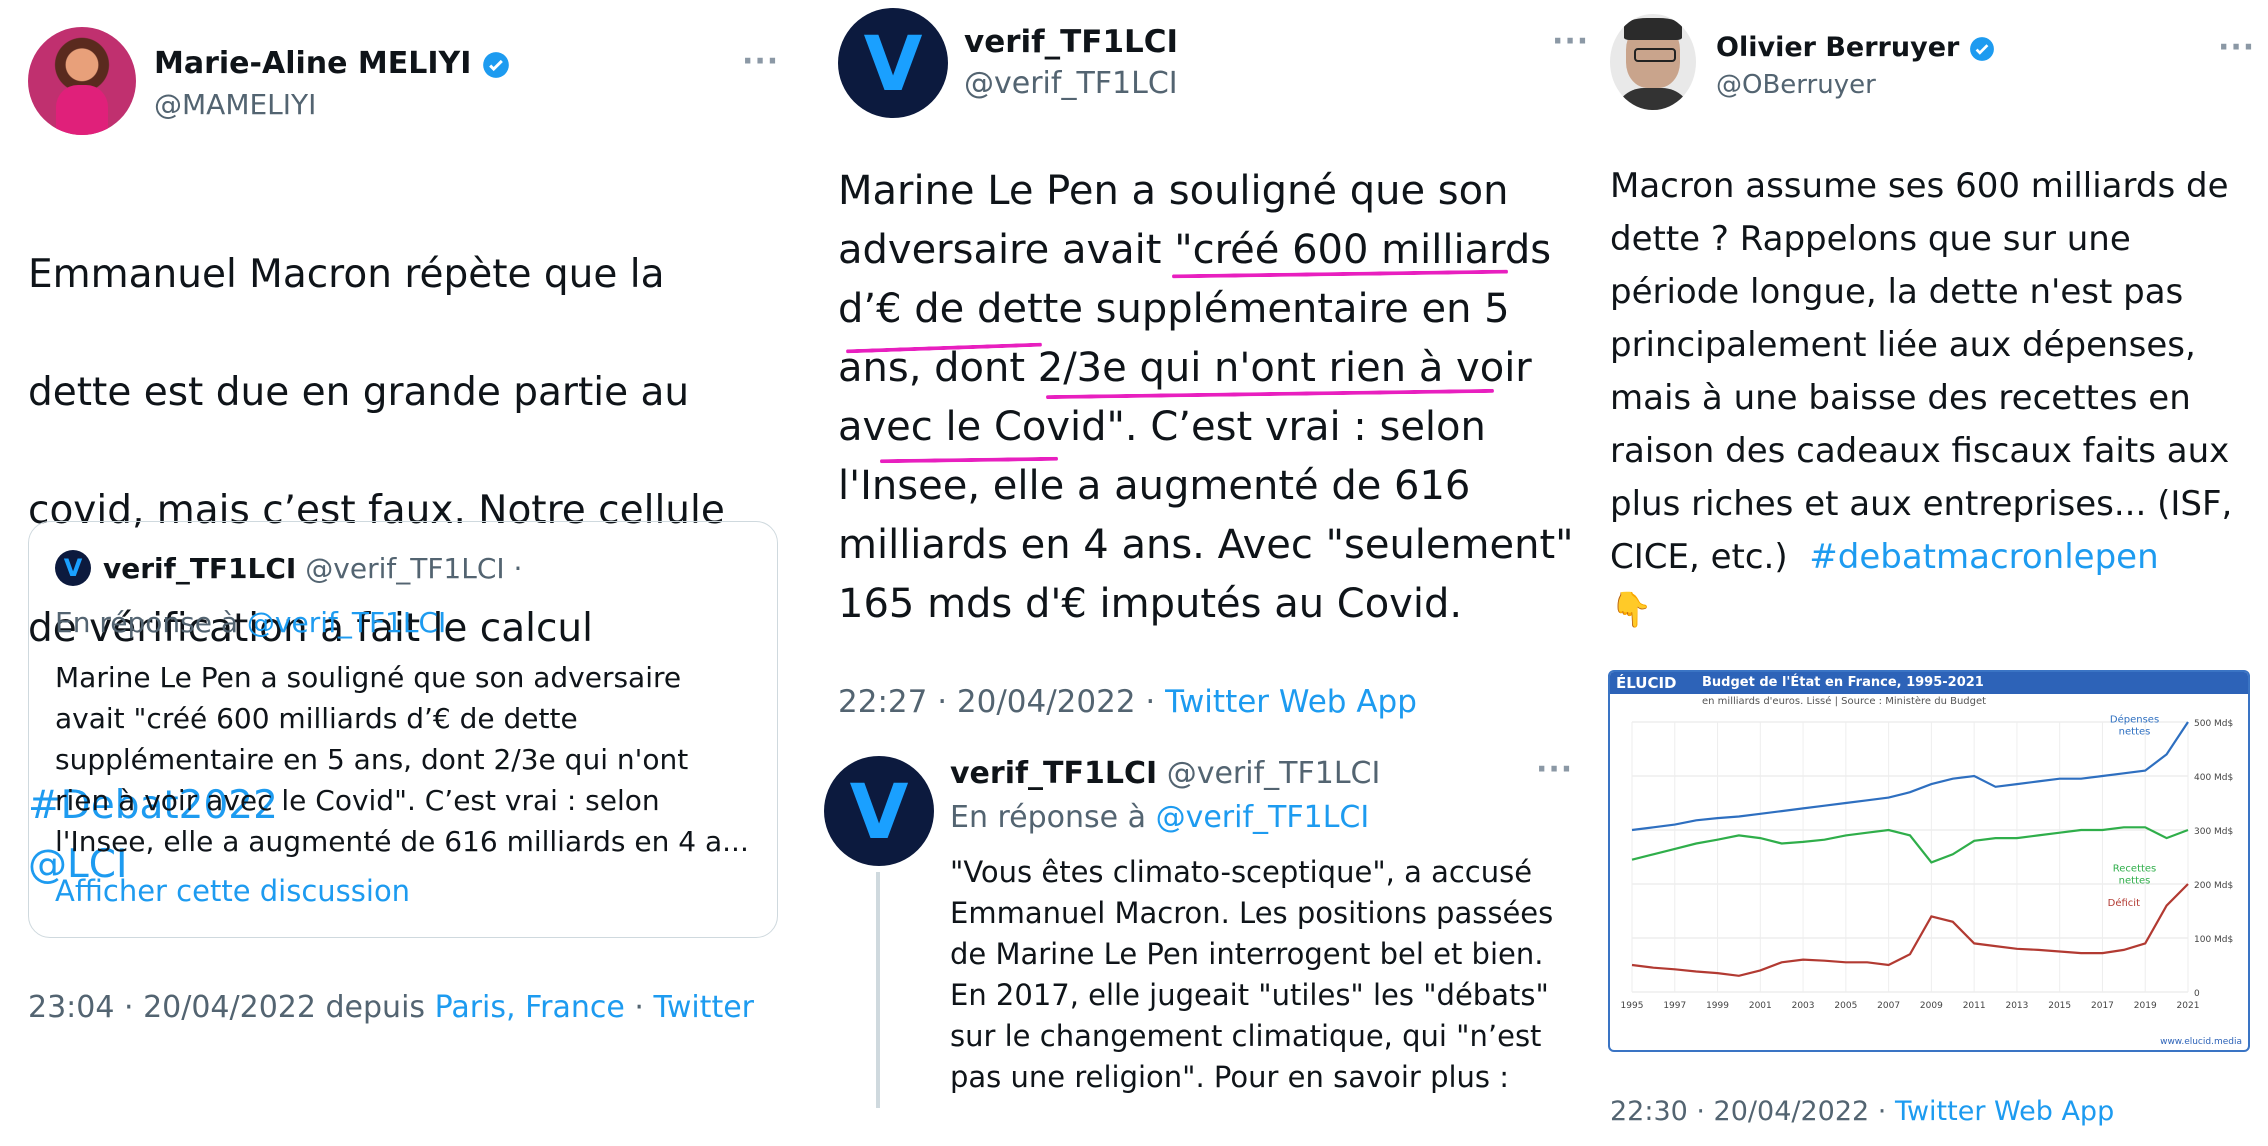 The width and height of the screenshot is (2268, 1146). What do you see at coordinates (1845, 1006) in the screenshot?
I see `x-tick-label: 2005` at bounding box center [1845, 1006].